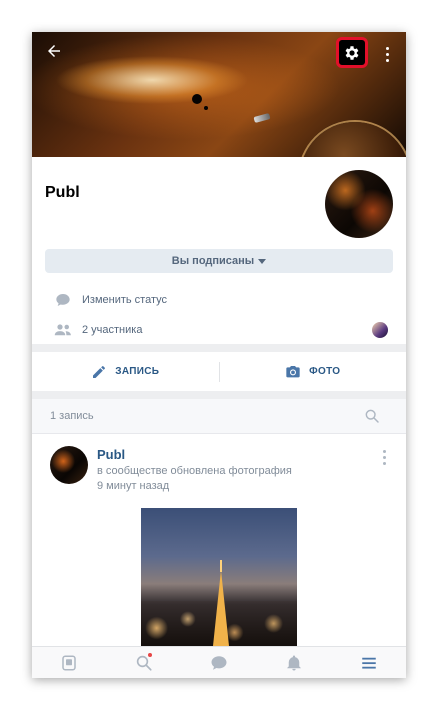 This screenshot has height=710, width=438. I want to click on post-more-button, so click(384, 457).